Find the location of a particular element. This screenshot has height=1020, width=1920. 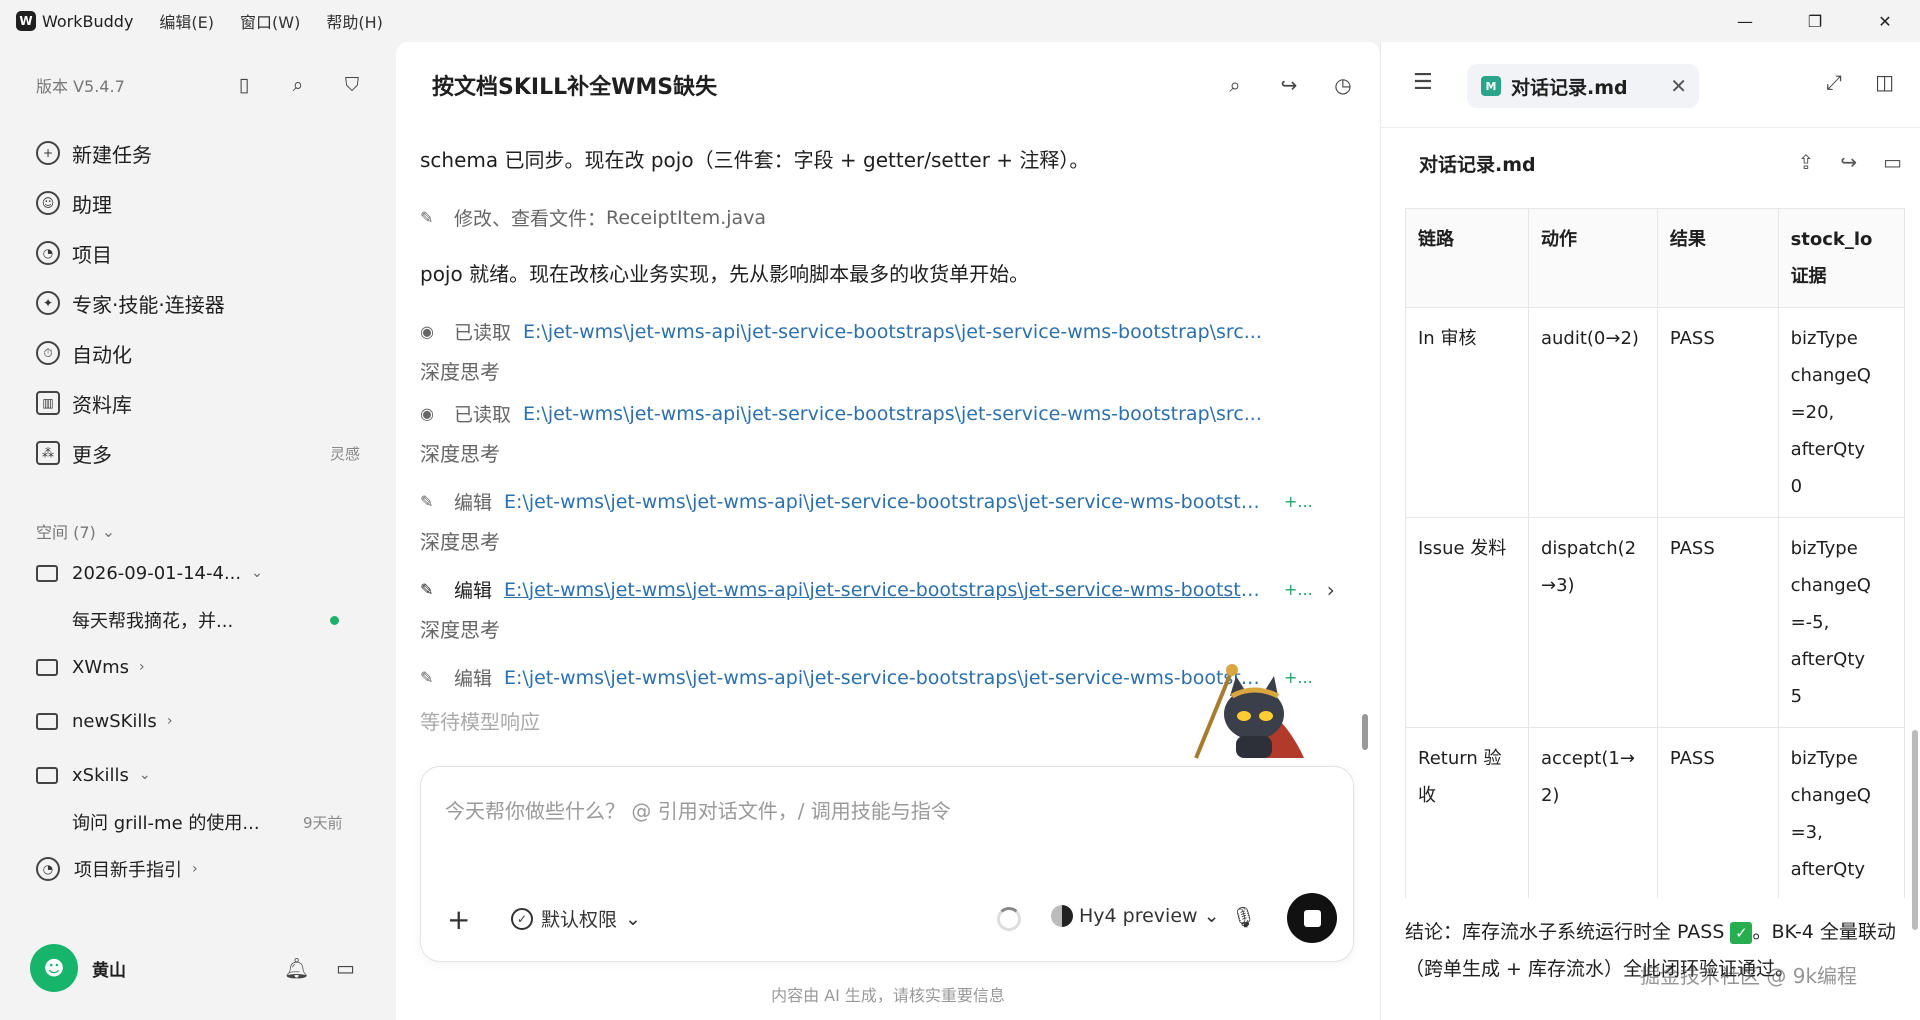

menu-list-icon: ☰ is located at coordinates (1423, 82).